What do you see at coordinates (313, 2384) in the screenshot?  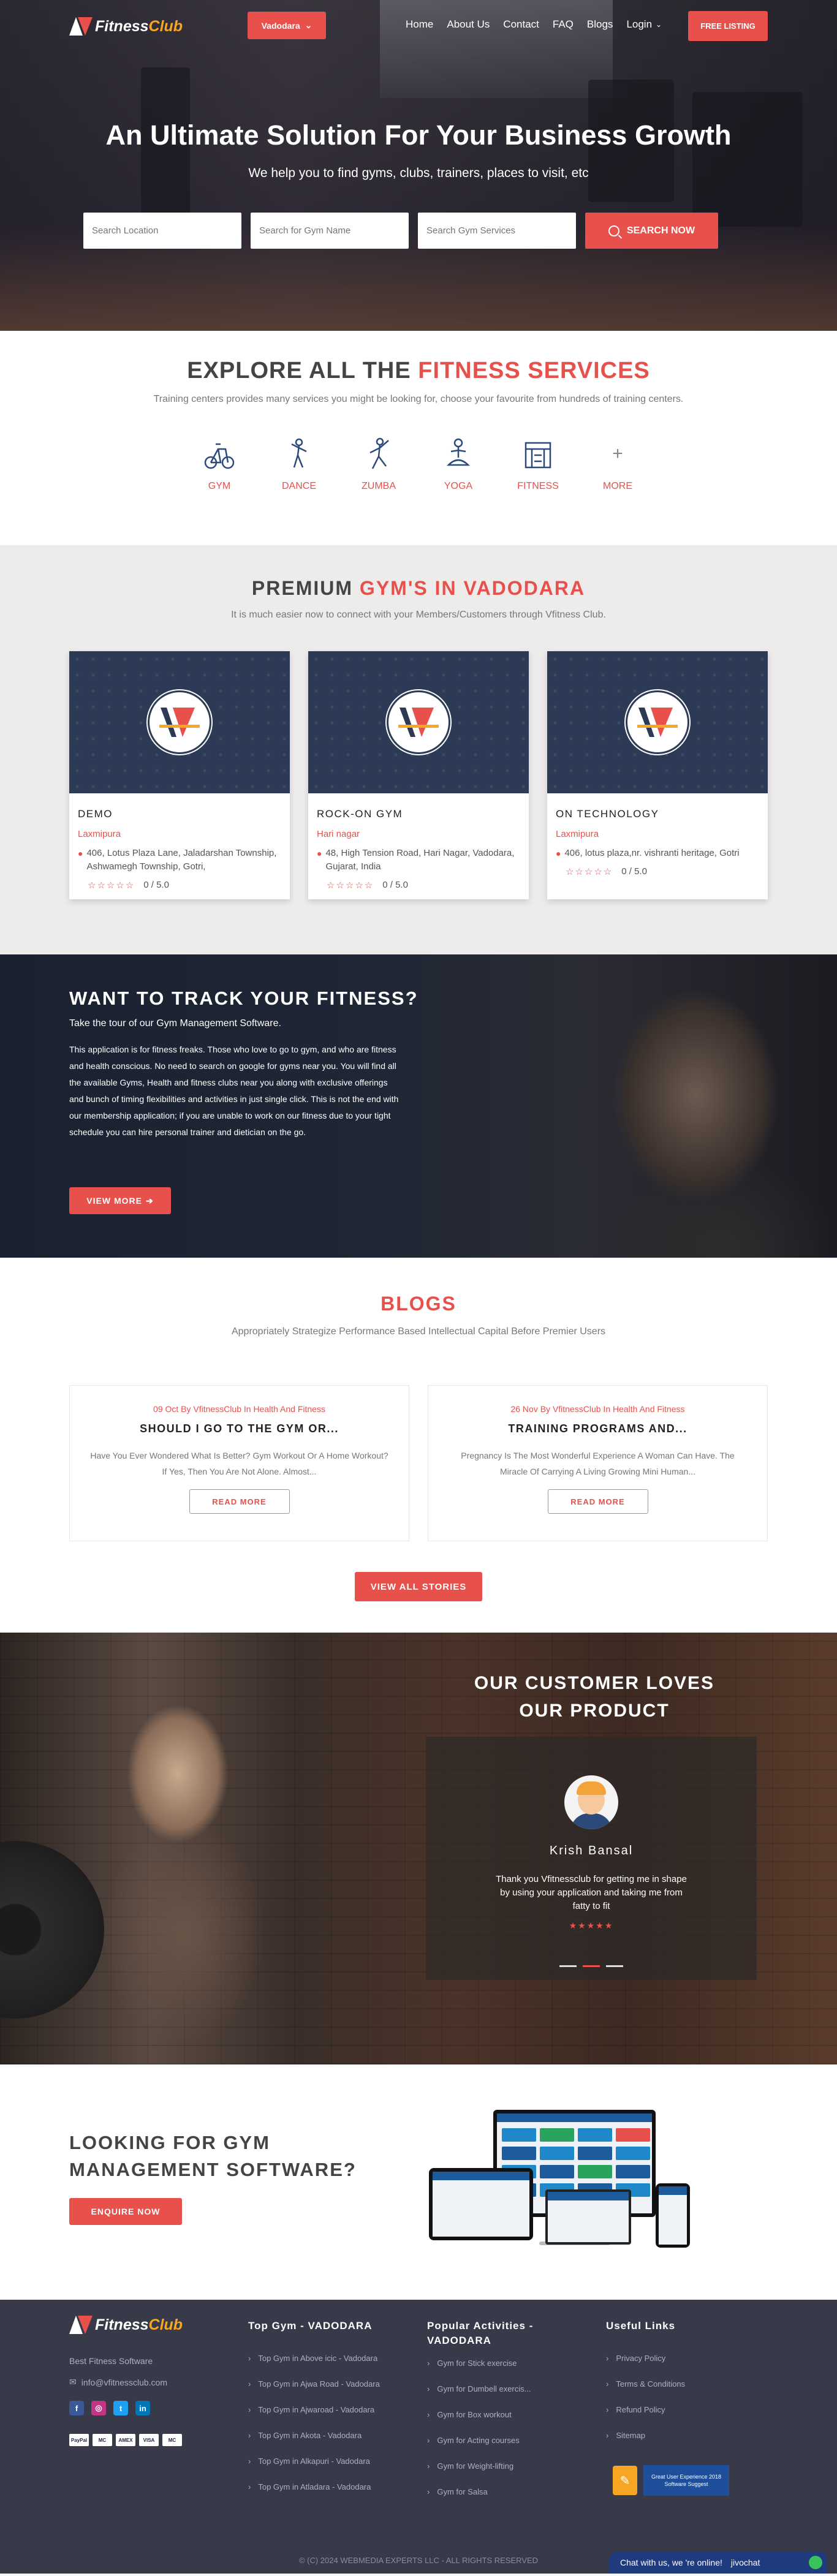 I see `footer-link: Top Gym in Ajwa Road - Vadodara` at bounding box center [313, 2384].